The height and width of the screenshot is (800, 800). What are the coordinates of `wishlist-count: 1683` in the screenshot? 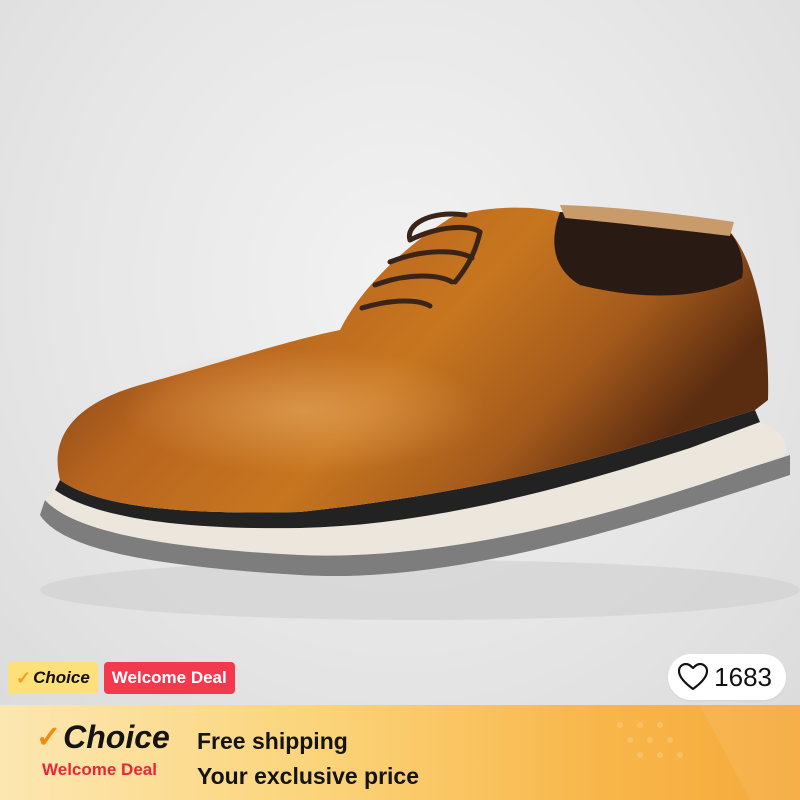 It's located at (743, 676).